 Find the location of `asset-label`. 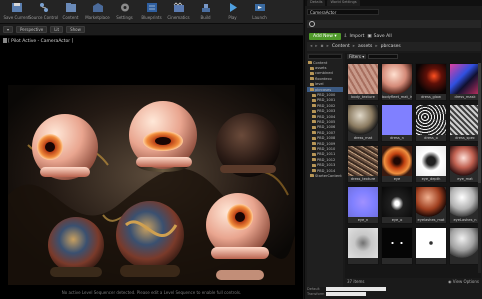

asset-label is located at coordinates (431, 261).